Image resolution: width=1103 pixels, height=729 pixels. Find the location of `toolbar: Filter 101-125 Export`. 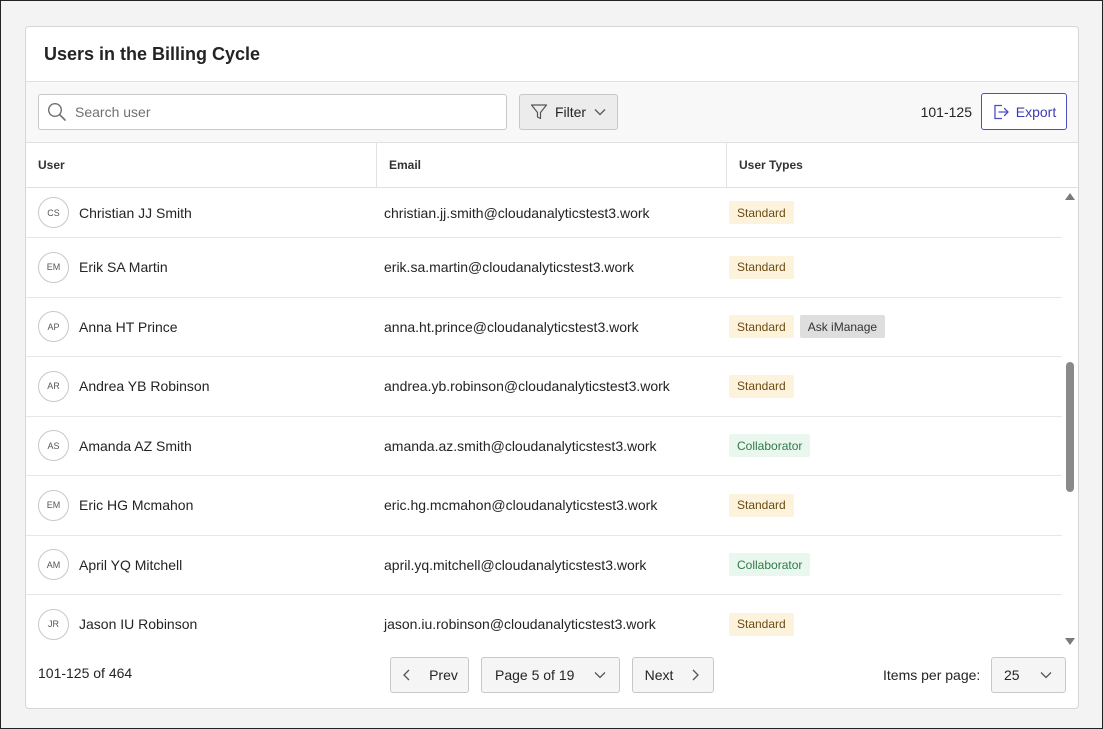

toolbar: Filter 101-125 Export is located at coordinates (552, 112).